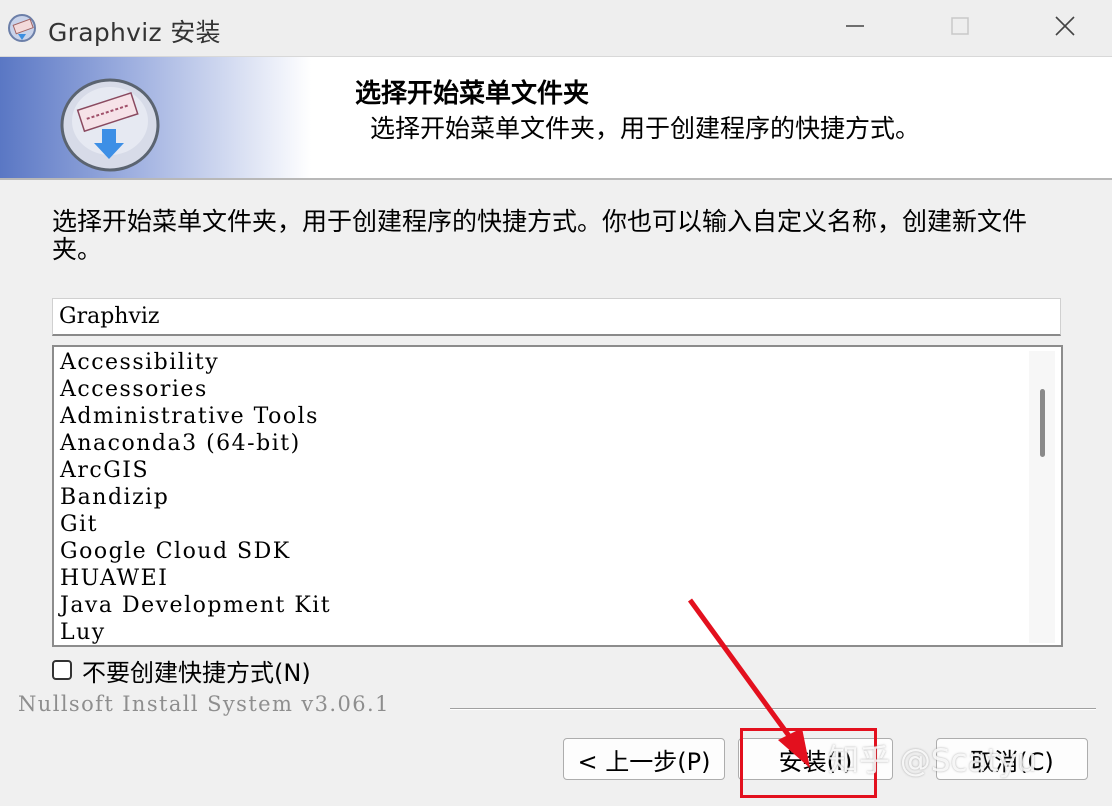 Image resolution: width=1112 pixels, height=806 pixels. I want to click on maximize-icon, so click(960, 28).